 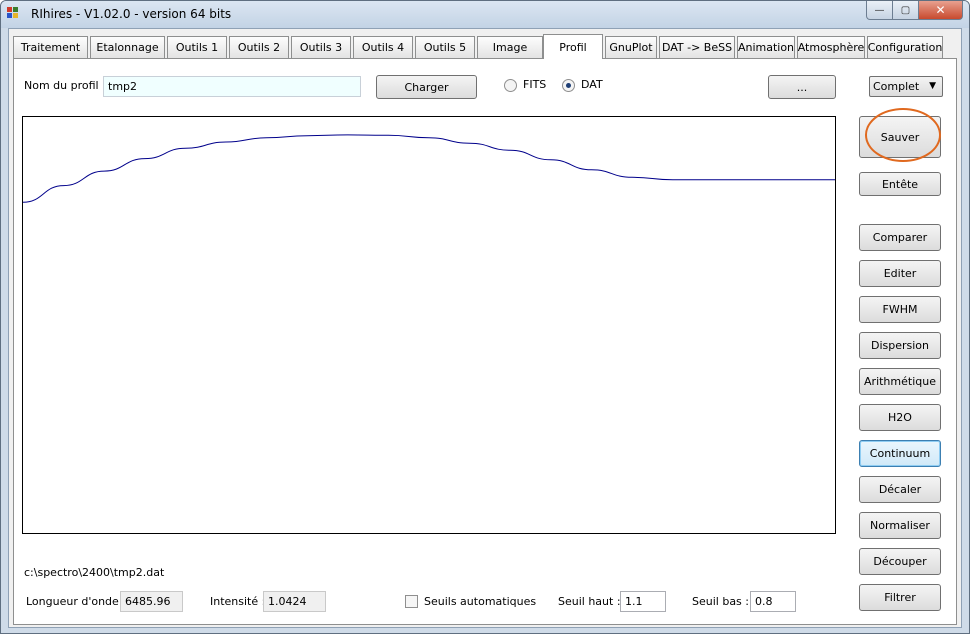 What do you see at coordinates (510, 47) in the screenshot?
I see `tab-image: Image` at bounding box center [510, 47].